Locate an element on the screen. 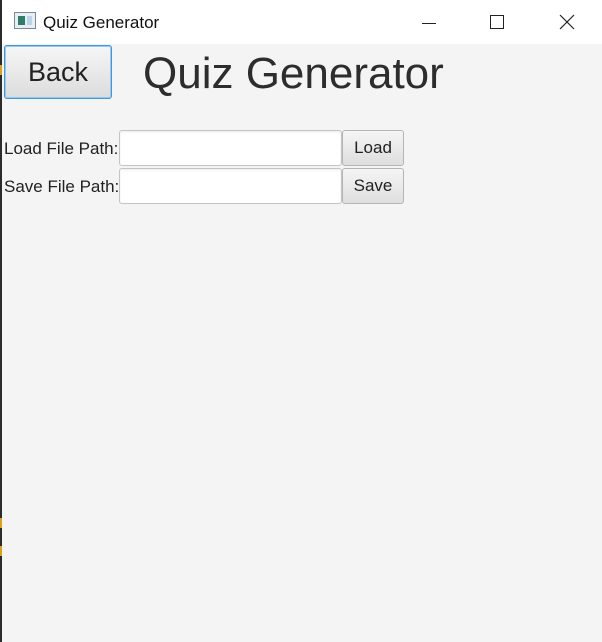 This screenshot has width=602, height=642. close-icon is located at coordinates (567, 22).